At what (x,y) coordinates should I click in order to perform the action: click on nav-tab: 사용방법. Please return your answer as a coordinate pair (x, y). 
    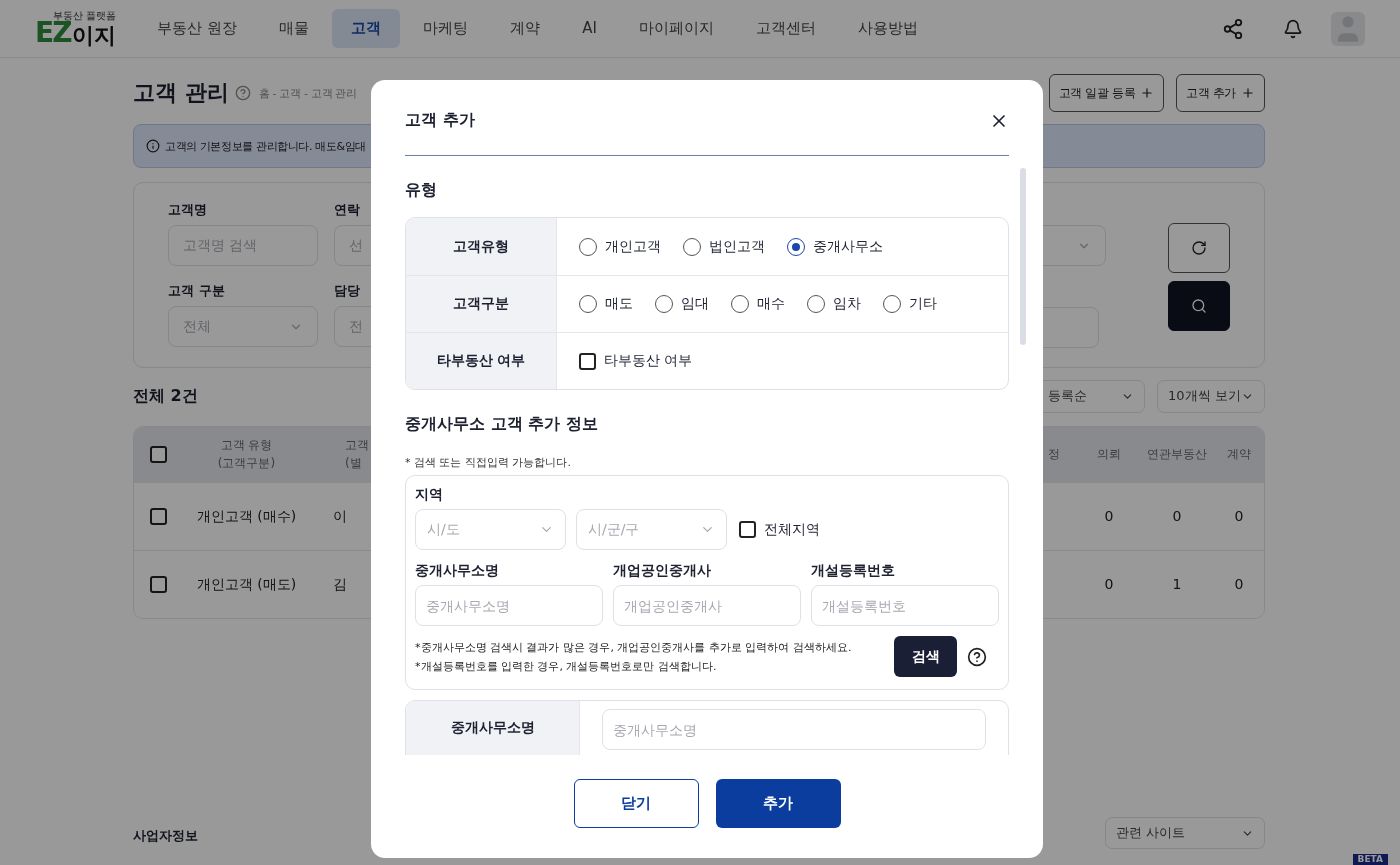
    Looking at the image, I should click on (887, 28).